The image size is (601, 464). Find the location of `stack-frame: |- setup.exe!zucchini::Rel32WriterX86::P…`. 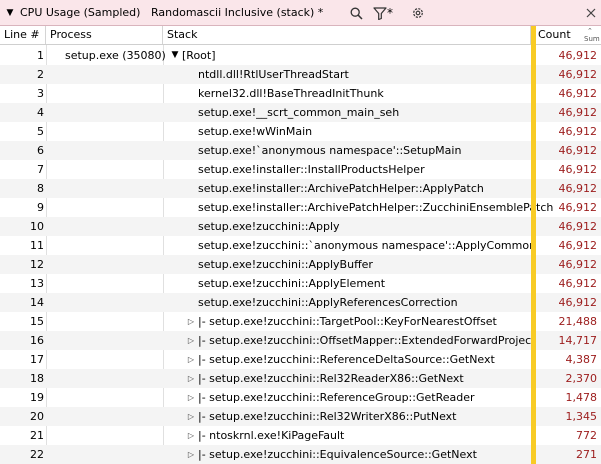

stack-frame: |- setup.exe!zucchini::Rel32WriterX86::P… is located at coordinates (327, 416).